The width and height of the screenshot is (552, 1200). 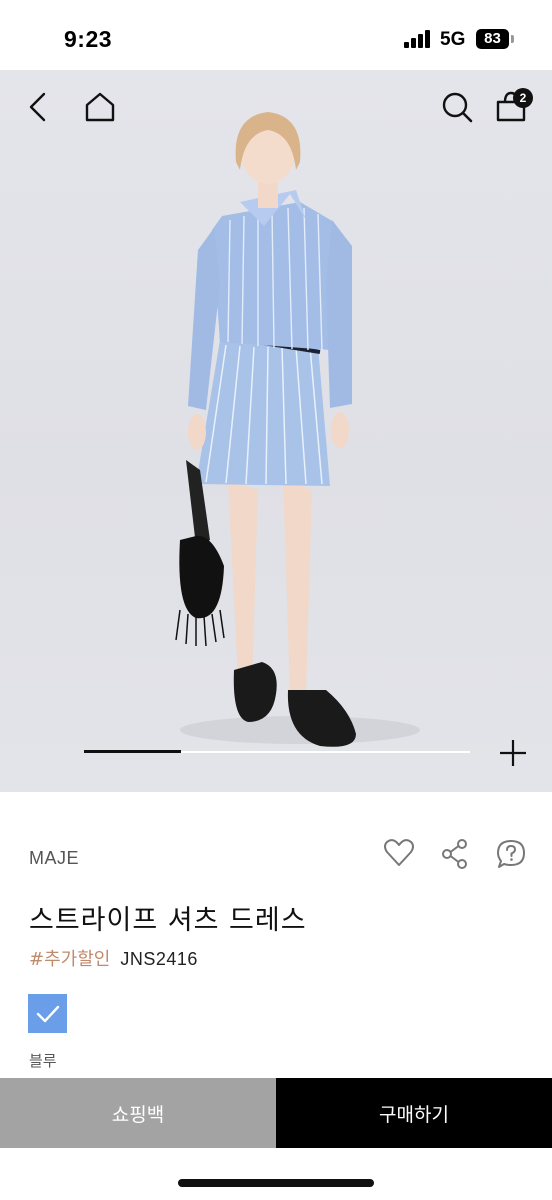 I want to click on gallery-progress, so click(x=277, y=751).